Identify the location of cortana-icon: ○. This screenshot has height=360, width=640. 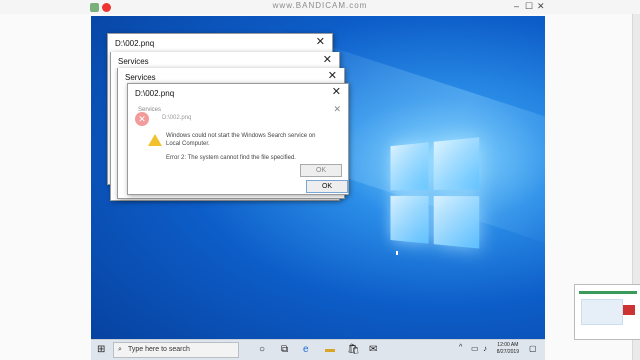
(262, 349).